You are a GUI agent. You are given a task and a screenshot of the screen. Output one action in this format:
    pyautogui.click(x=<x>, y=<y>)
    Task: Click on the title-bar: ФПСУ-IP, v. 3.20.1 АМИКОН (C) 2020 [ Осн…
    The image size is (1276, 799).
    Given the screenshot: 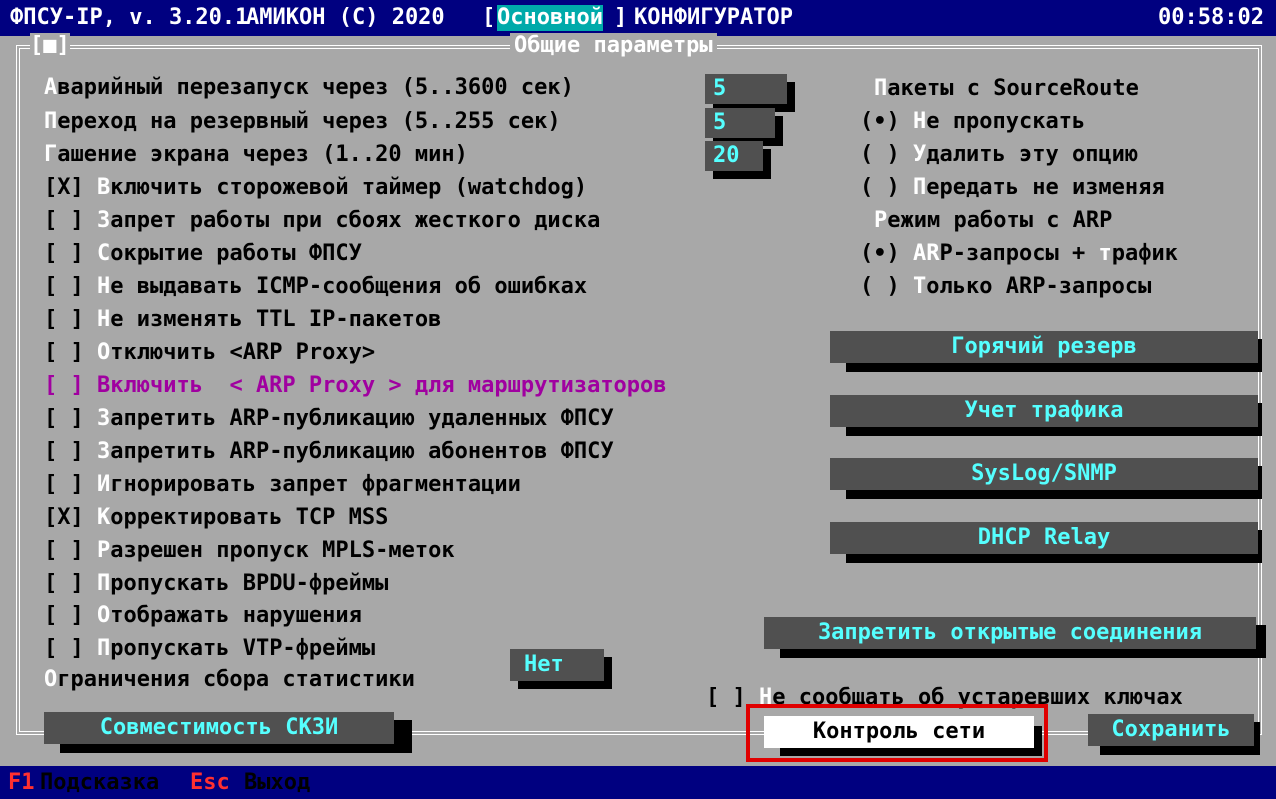 What is the action you would take?
    pyautogui.click(x=638, y=18)
    